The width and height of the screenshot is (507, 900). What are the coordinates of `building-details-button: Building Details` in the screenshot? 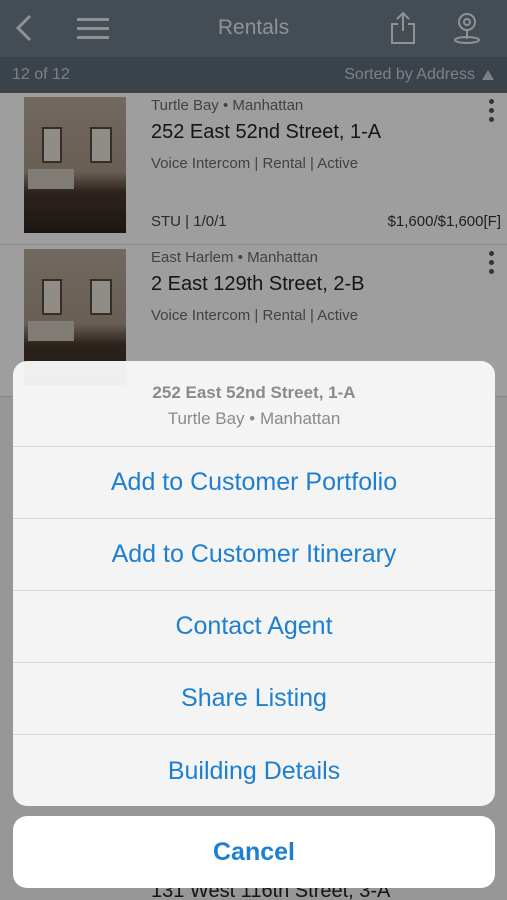 It's located at (254, 770).